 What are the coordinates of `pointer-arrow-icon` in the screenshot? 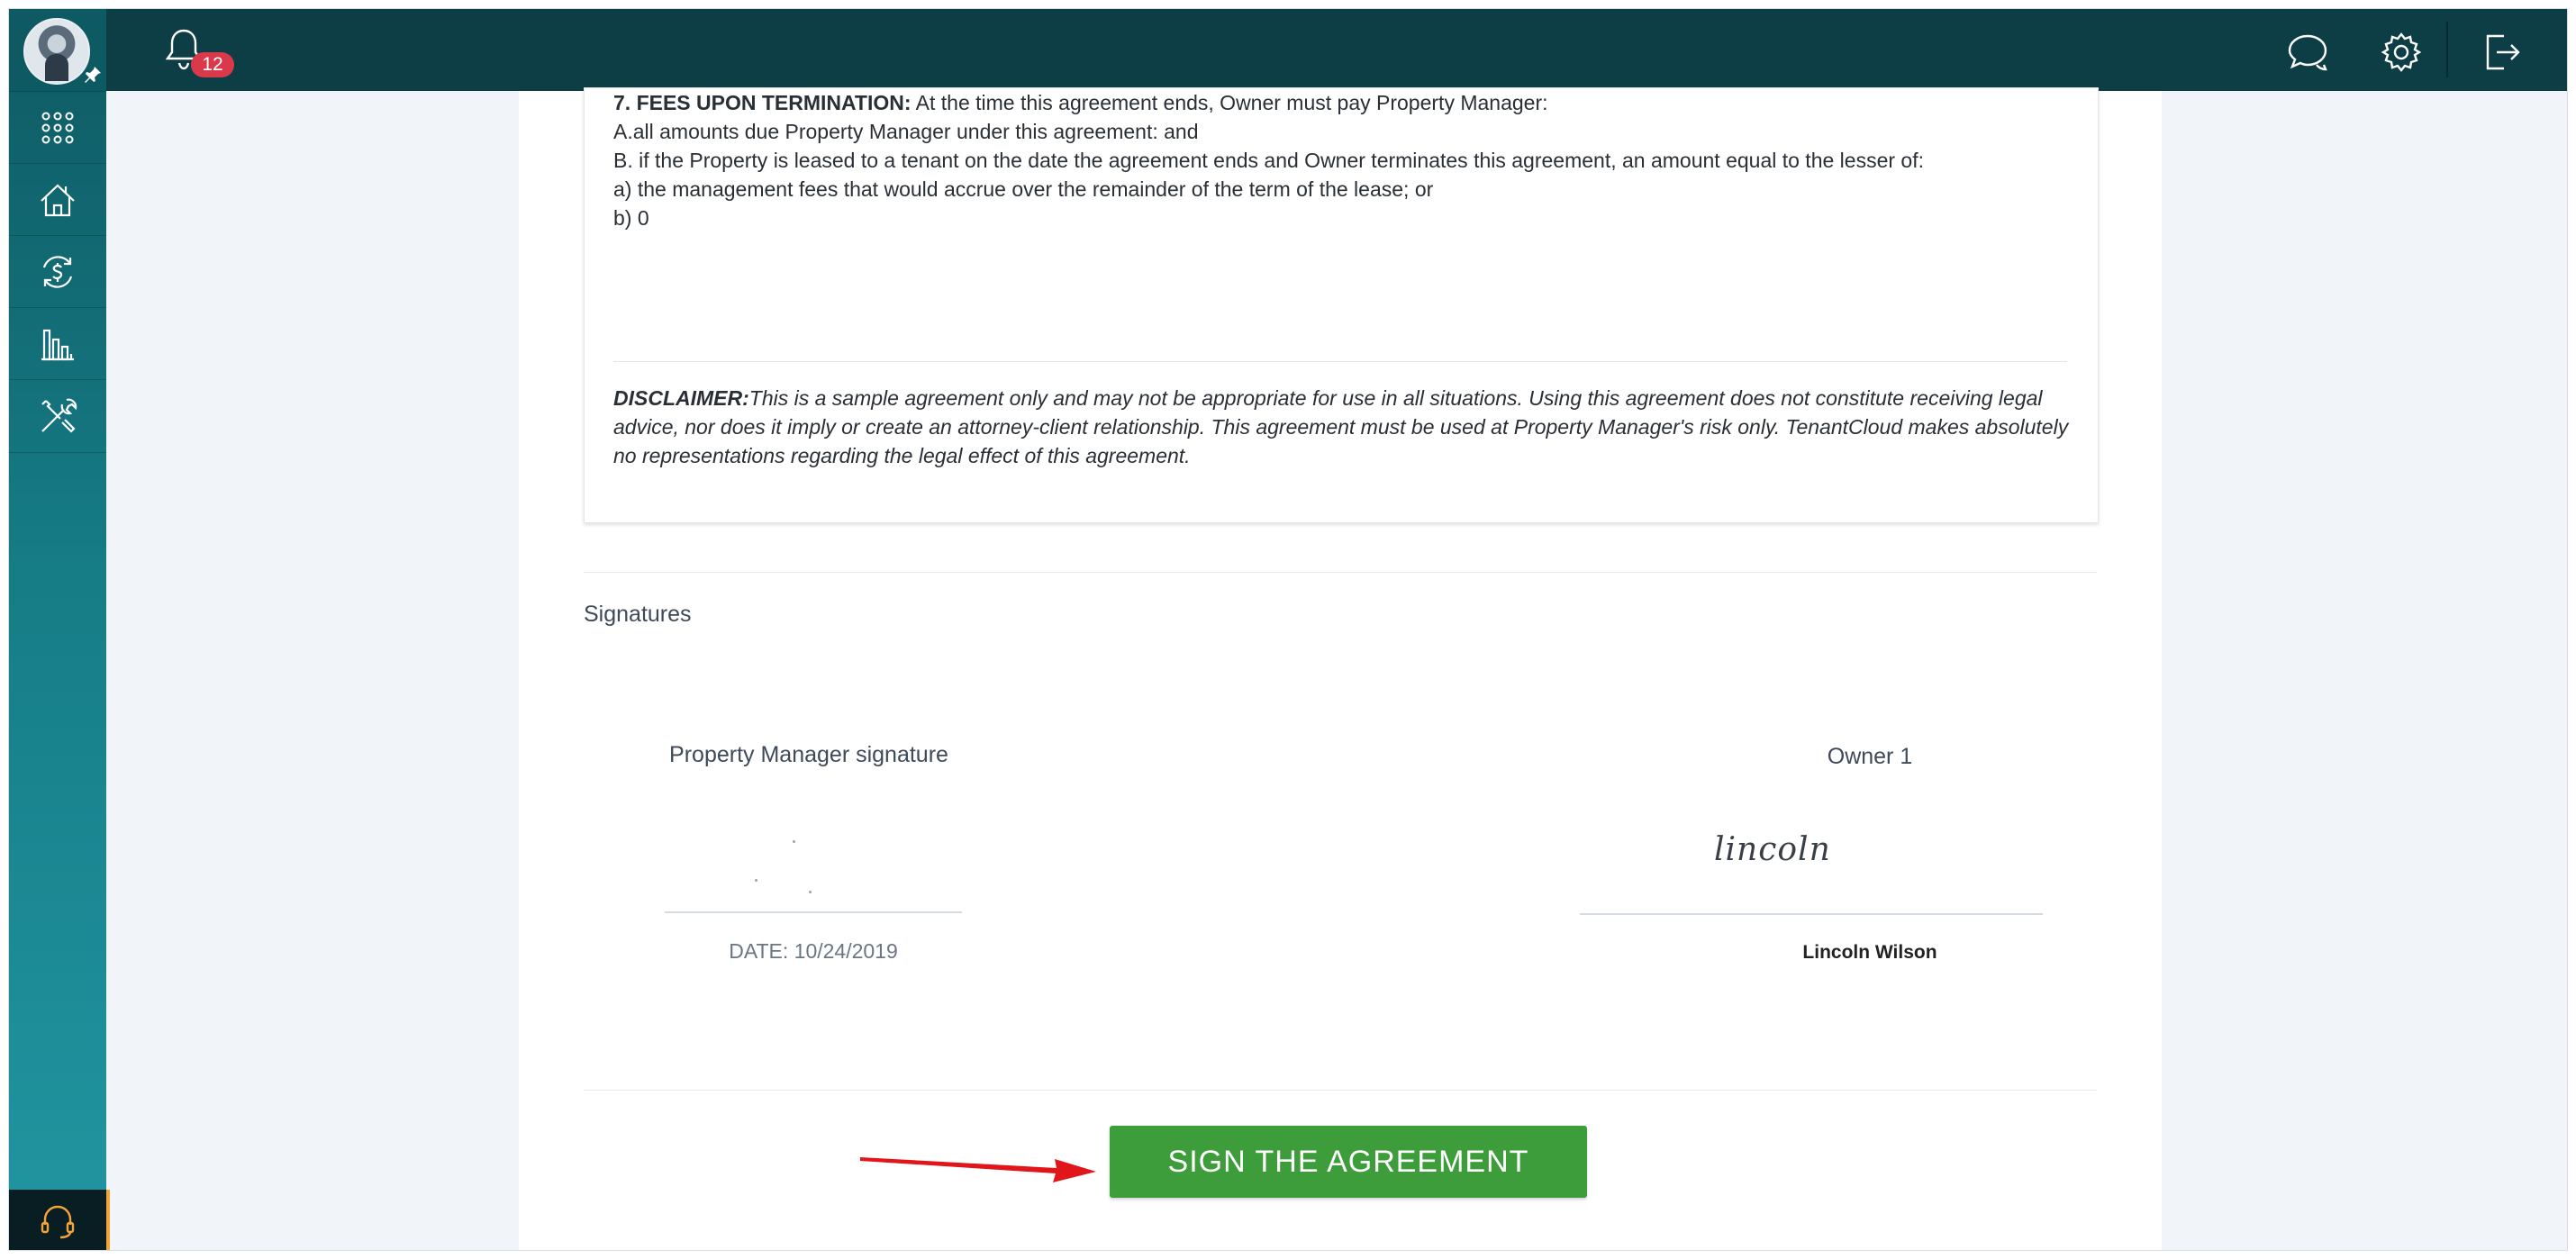 It's located at (978, 1169).